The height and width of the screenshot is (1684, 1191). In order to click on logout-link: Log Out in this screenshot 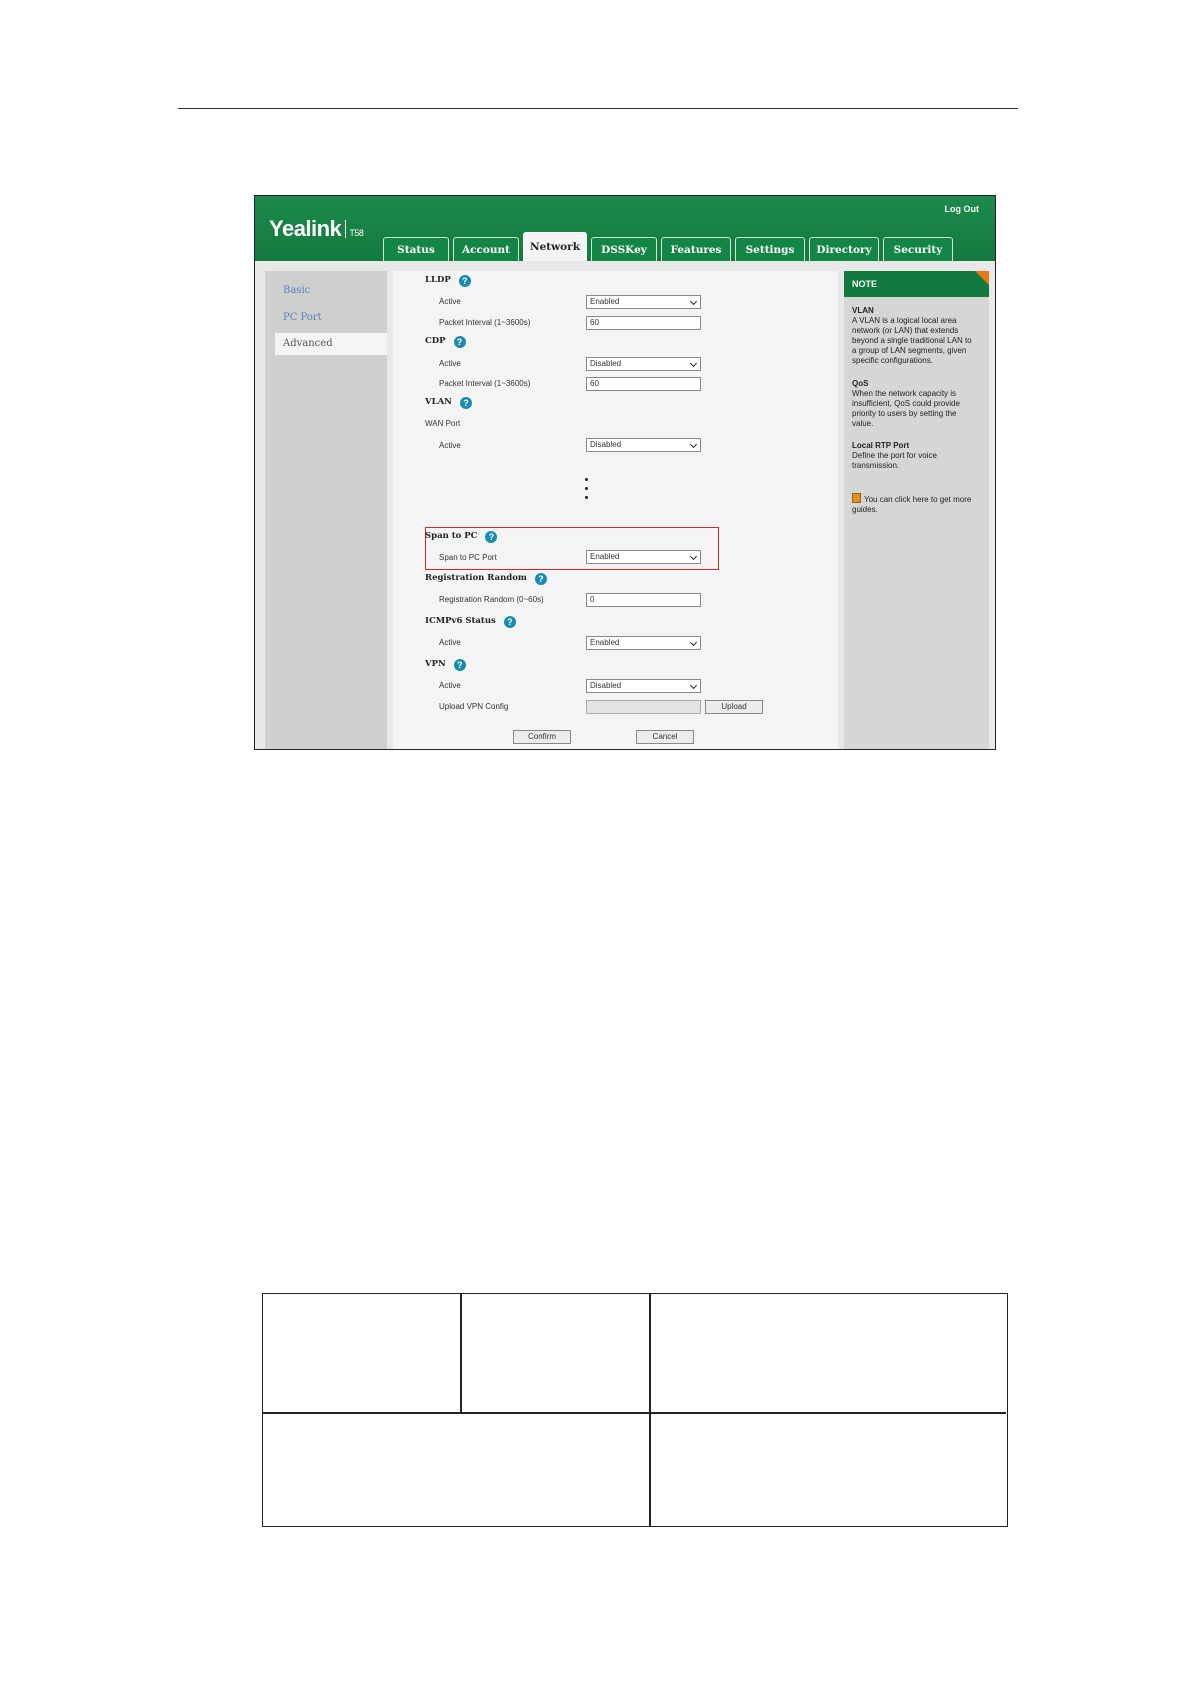, I will do `click(962, 209)`.